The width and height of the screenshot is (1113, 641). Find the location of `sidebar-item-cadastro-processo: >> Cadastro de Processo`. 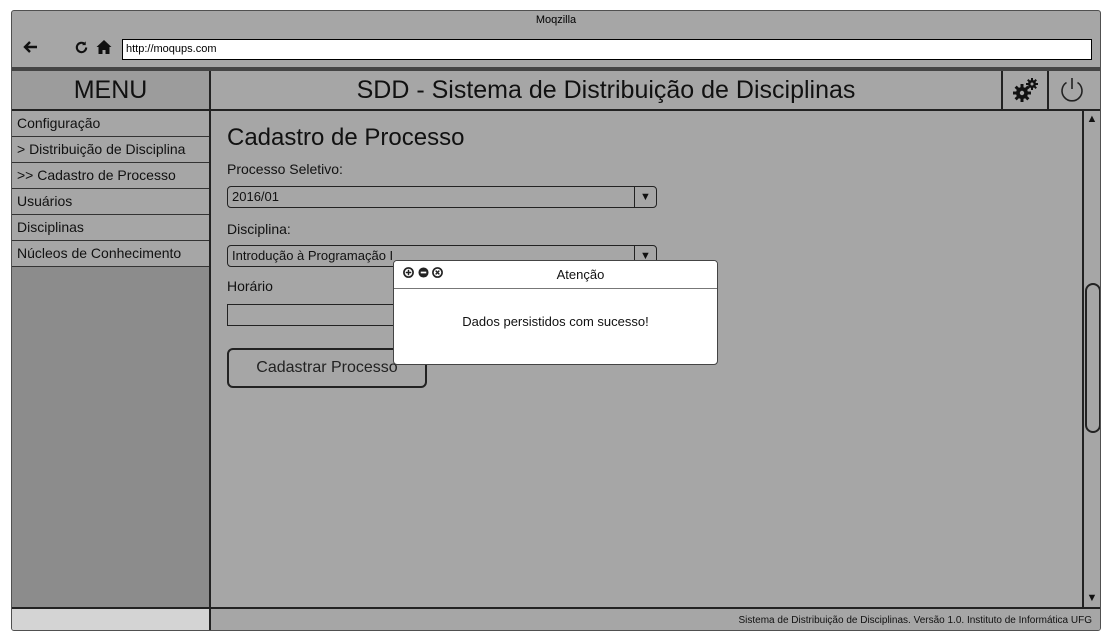

sidebar-item-cadastro-processo: >> Cadastro de Processo is located at coordinates (110, 176).